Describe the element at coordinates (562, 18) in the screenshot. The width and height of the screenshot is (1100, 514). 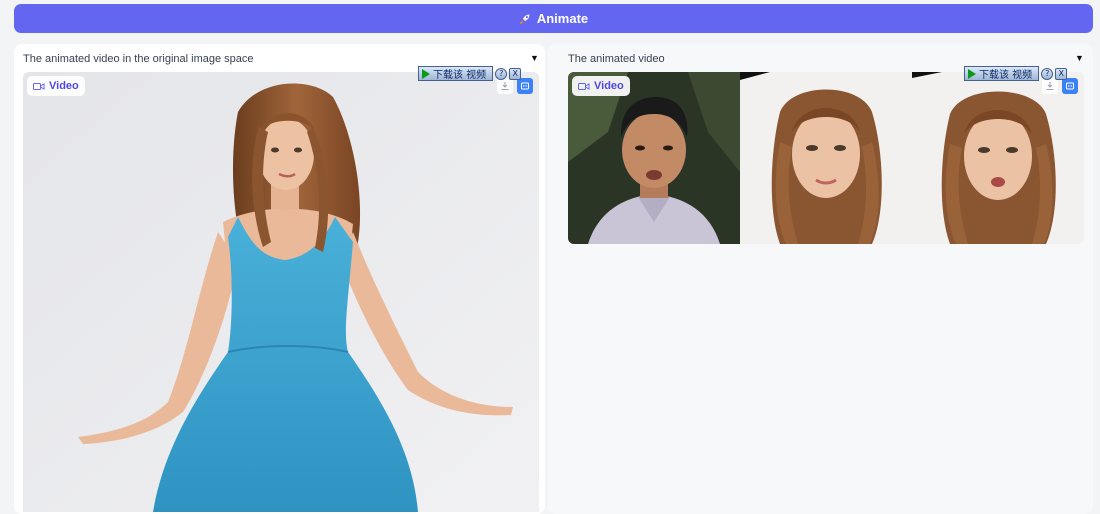
I see `animate-label: Animate` at that location.